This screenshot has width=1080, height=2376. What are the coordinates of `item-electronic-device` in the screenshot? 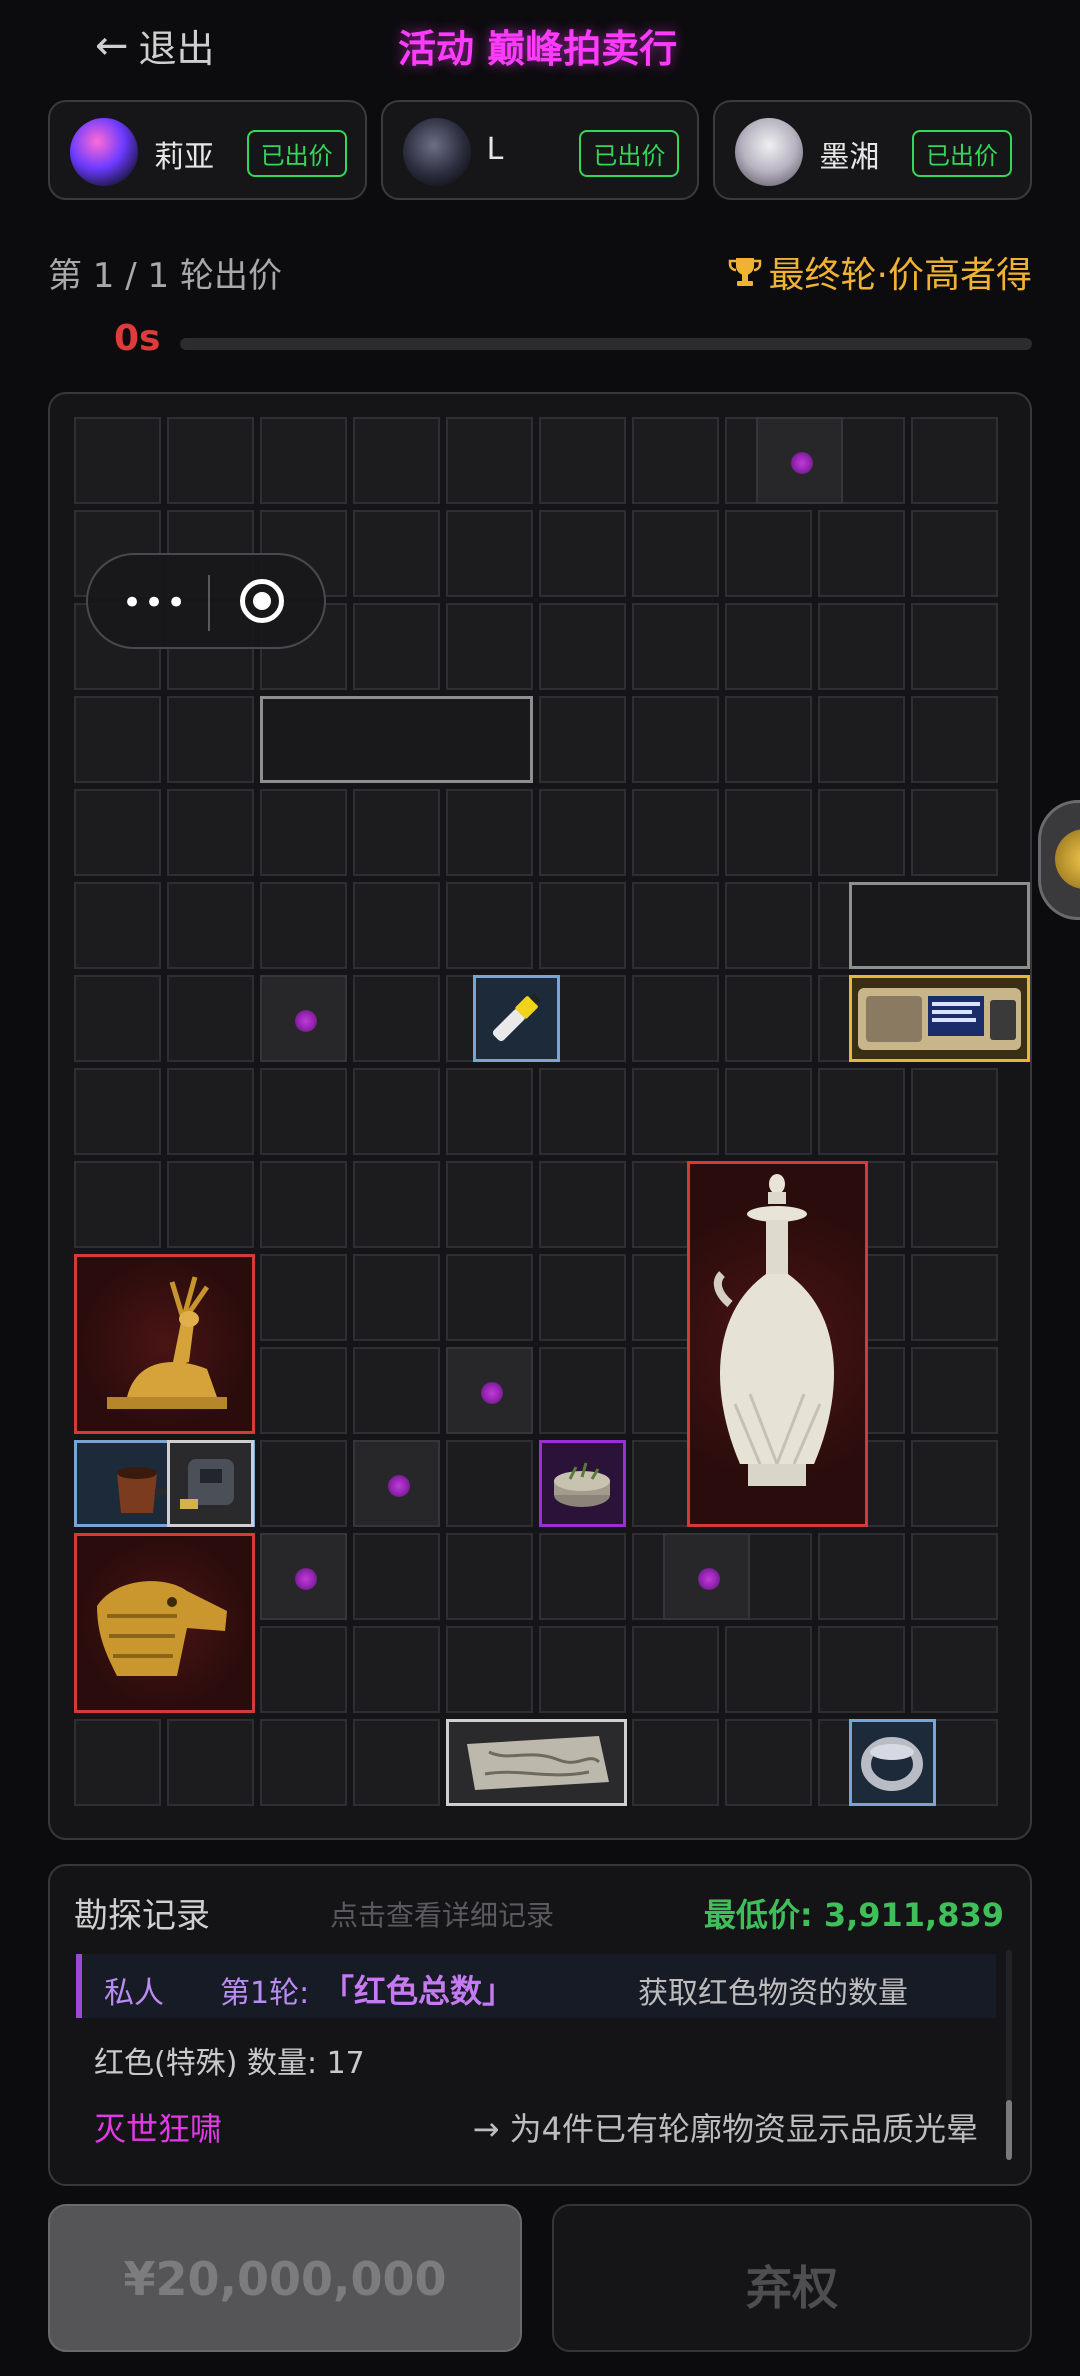 It's located at (939, 1018).